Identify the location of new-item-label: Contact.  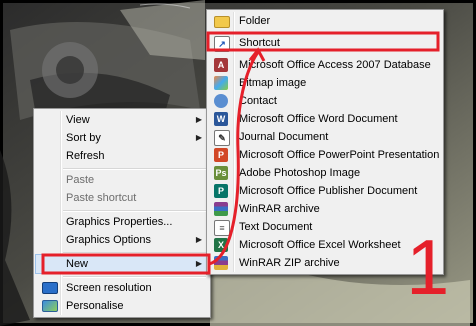
(258, 101).